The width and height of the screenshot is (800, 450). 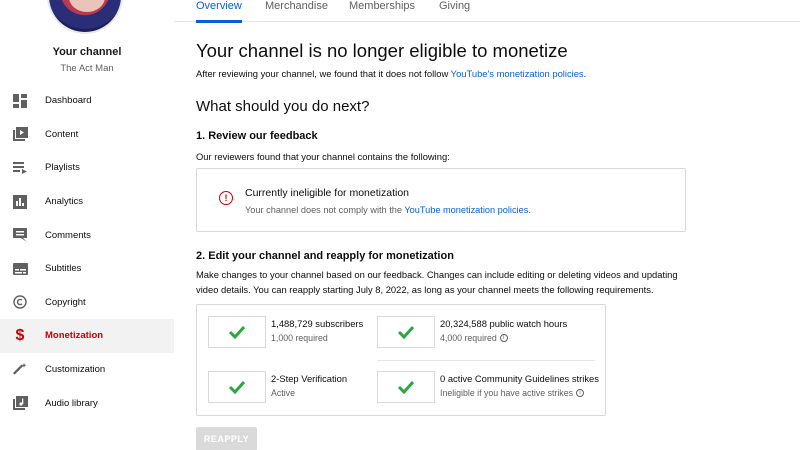 I want to click on magic-wand-icon, so click(x=20, y=370).